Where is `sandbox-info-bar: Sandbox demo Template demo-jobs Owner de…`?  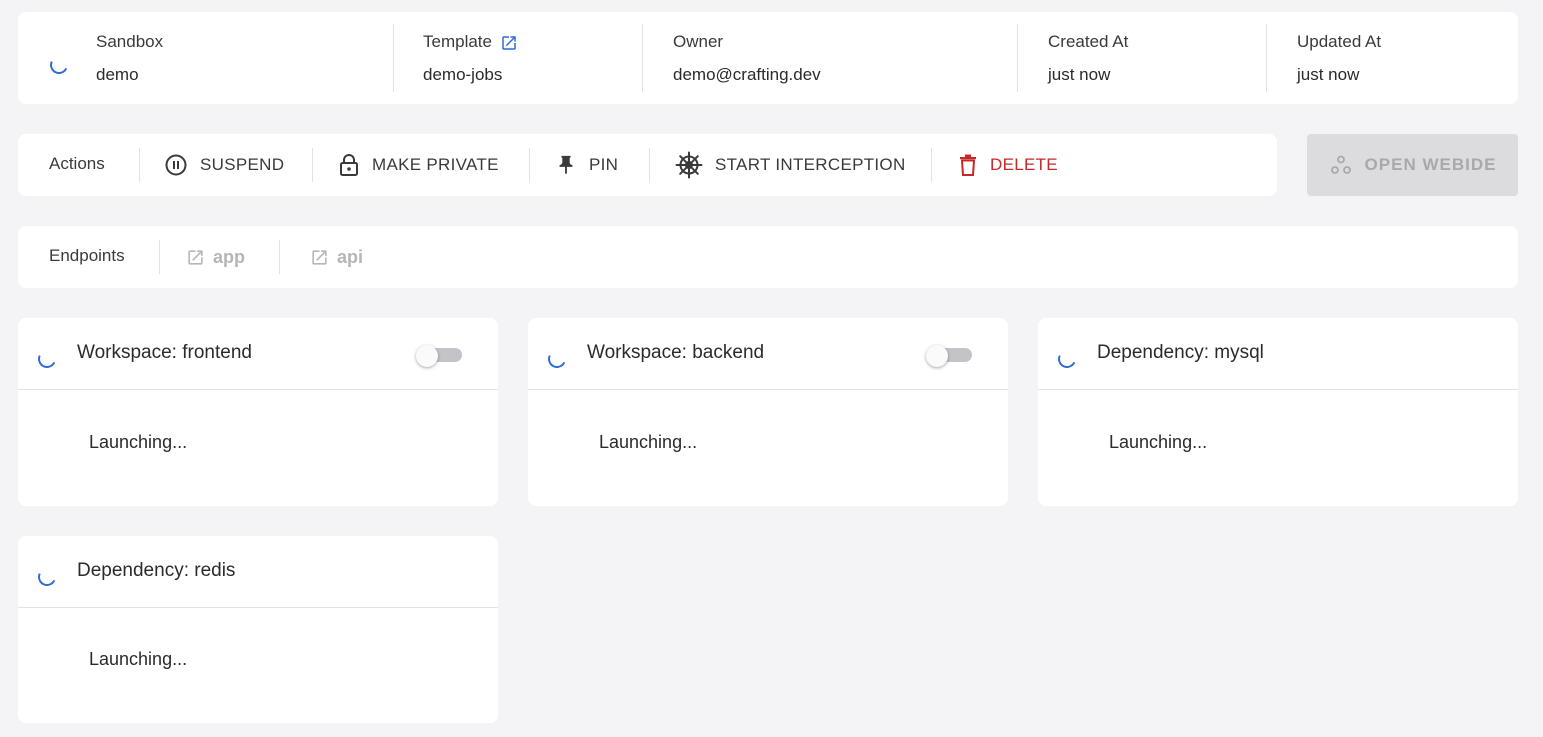 sandbox-info-bar: Sandbox demo Template demo-jobs Owner de… is located at coordinates (768, 58).